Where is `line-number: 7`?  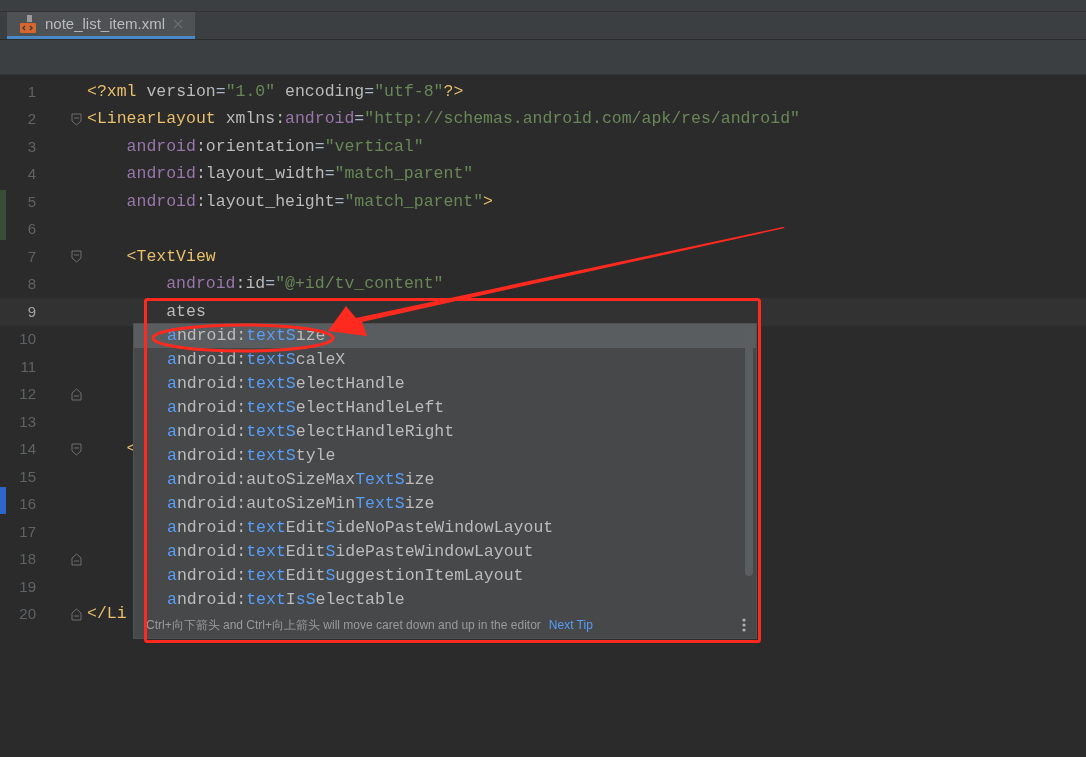
line-number: 7 is located at coordinates (31, 256).